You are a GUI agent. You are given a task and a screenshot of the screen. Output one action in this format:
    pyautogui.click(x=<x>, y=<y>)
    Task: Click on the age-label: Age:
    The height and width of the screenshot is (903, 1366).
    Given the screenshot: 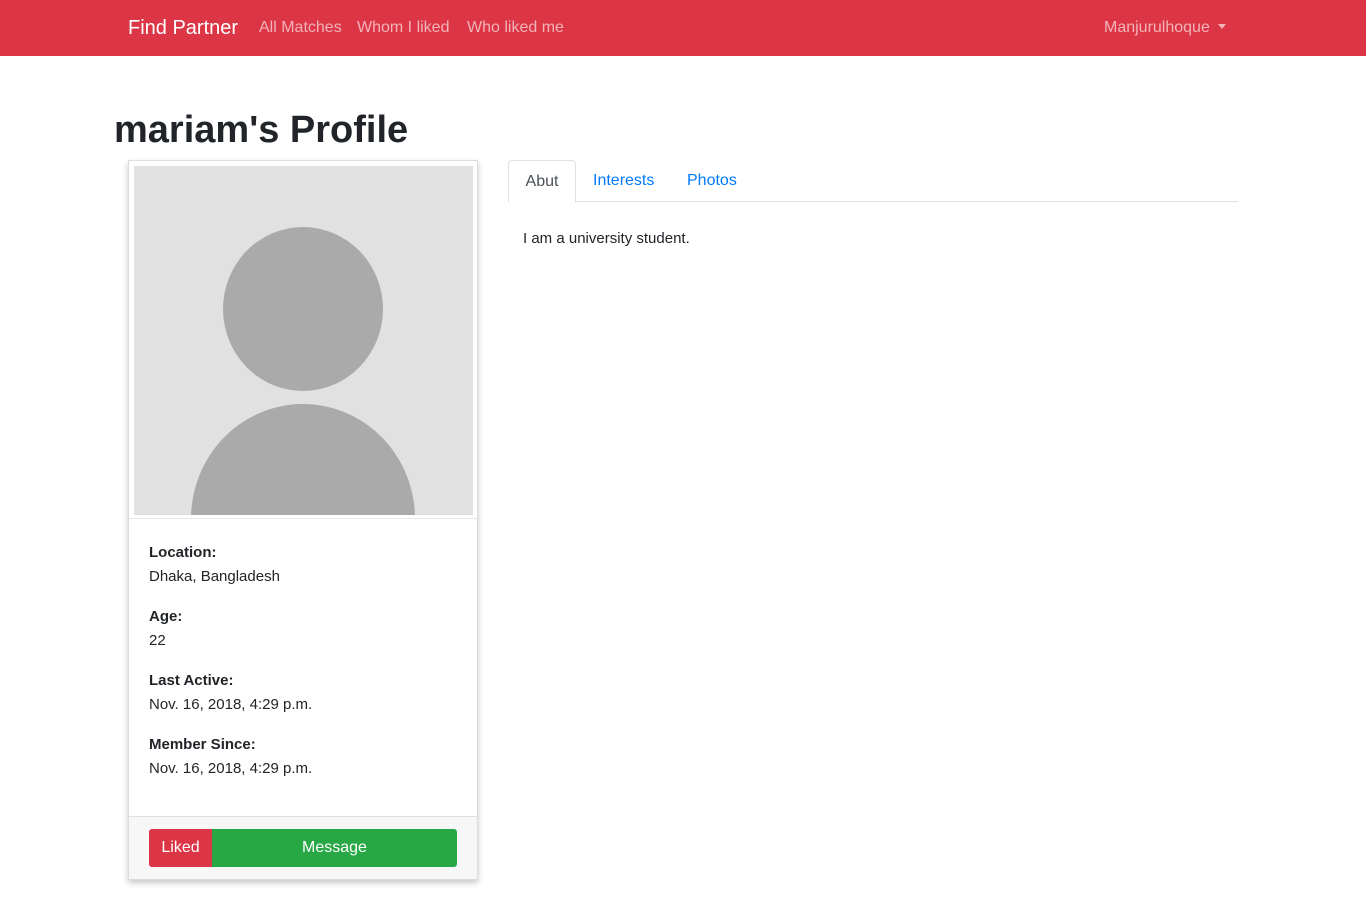 What is the action you would take?
    pyautogui.click(x=166, y=616)
    